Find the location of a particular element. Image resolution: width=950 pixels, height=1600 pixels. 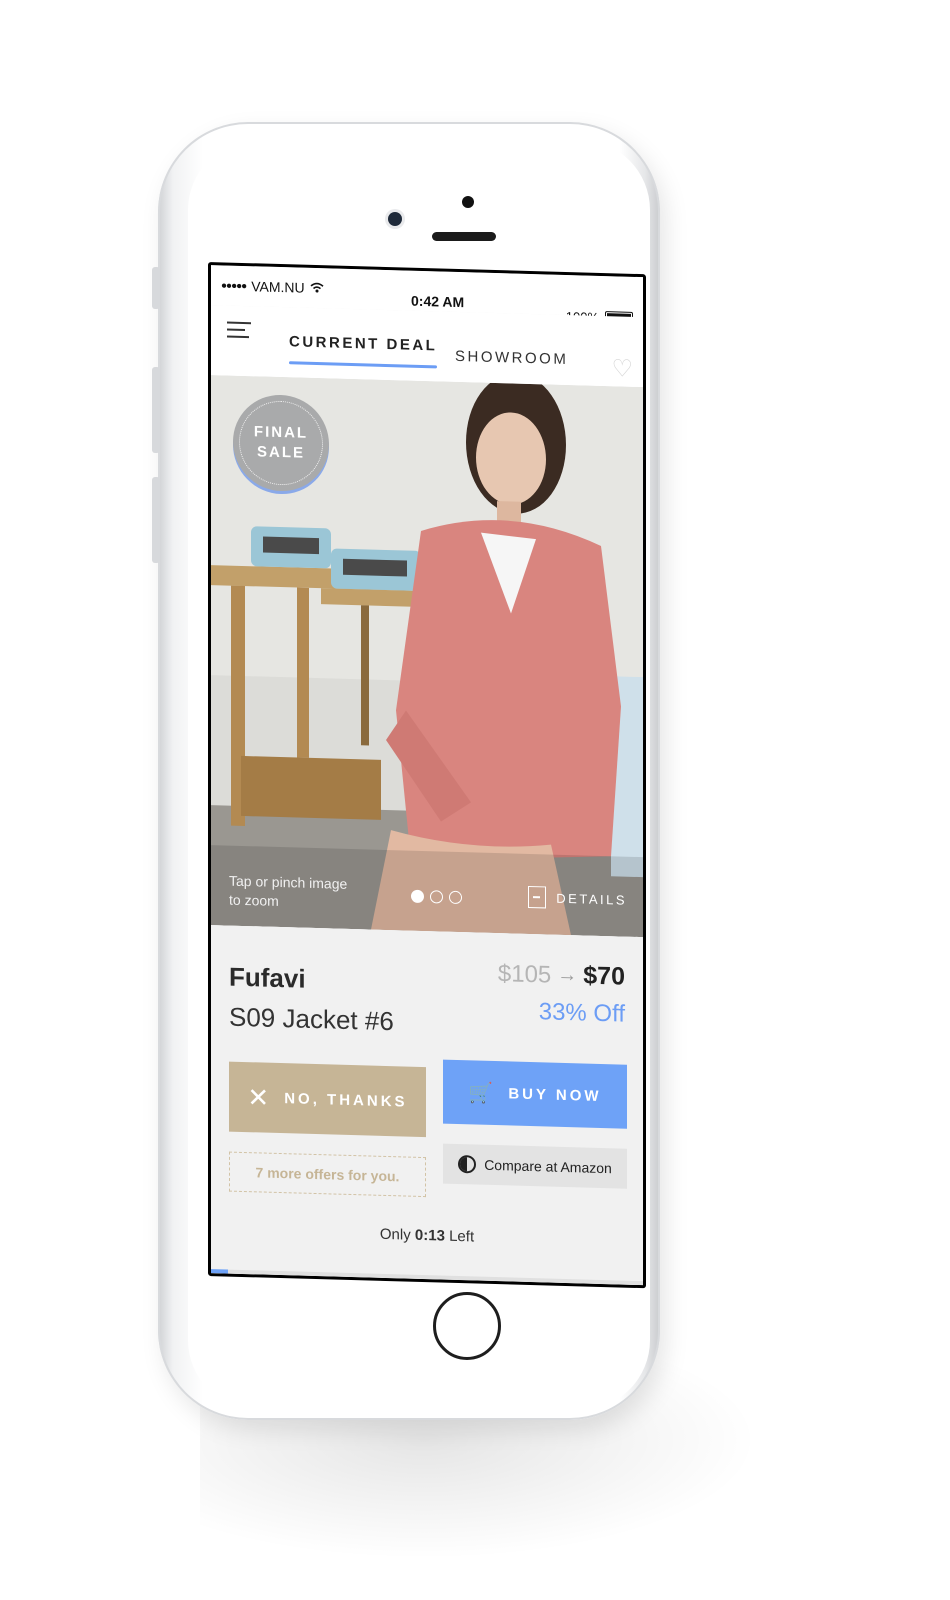

image-pager is located at coordinates (436, 897).